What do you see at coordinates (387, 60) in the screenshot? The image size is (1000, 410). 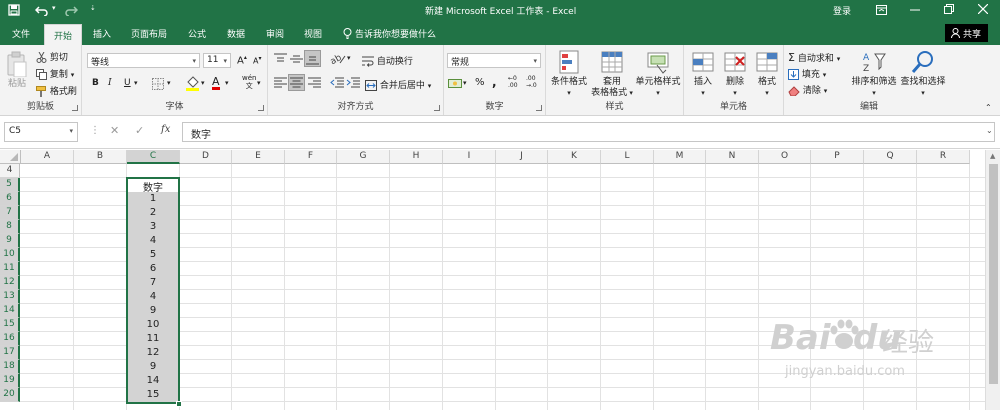 I see `wrap-text-button: 自动换行` at bounding box center [387, 60].